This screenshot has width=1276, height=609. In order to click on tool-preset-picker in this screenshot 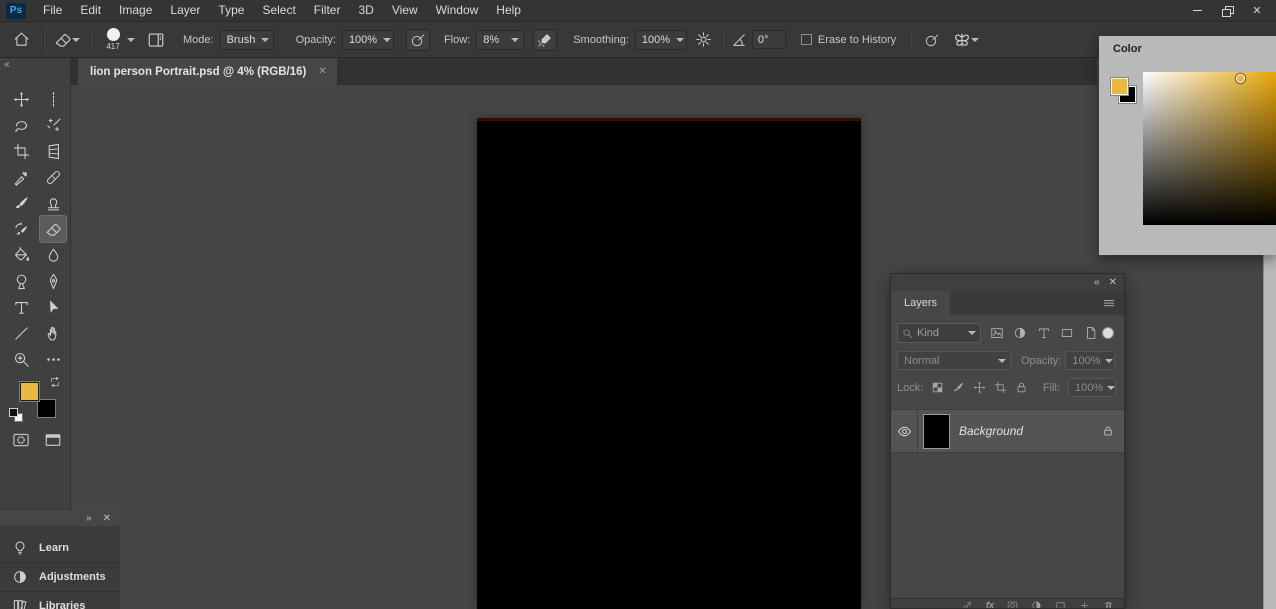, I will do `click(67, 40)`.